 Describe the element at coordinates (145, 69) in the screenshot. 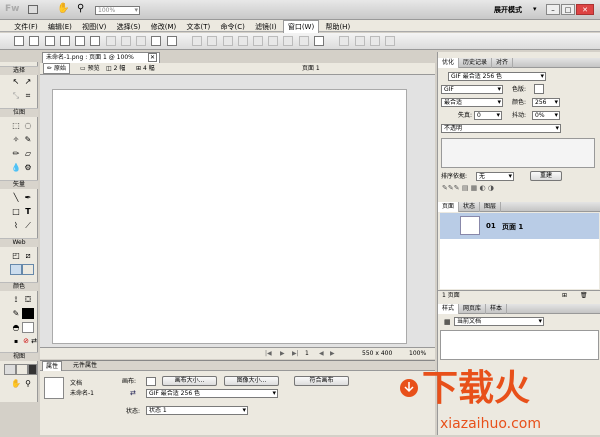

I see `view-4up: ⊞ 4 幅` at that location.